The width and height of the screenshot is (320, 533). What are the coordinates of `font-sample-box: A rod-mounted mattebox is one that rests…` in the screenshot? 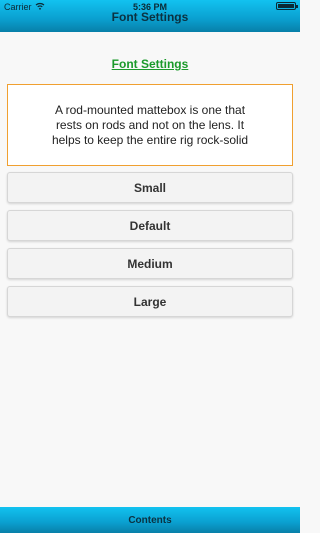 It's located at (150, 125).